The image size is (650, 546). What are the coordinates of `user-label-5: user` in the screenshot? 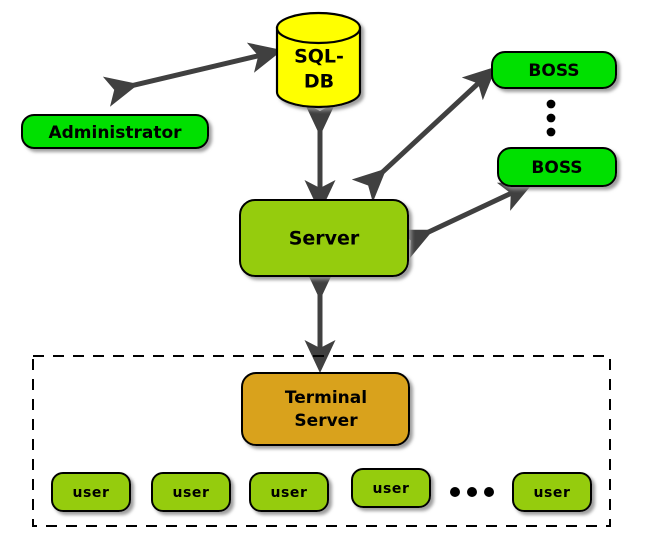 It's located at (551, 493).